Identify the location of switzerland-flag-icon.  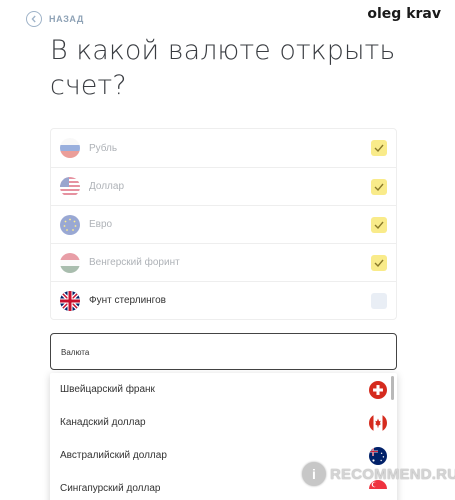
(378, 389).